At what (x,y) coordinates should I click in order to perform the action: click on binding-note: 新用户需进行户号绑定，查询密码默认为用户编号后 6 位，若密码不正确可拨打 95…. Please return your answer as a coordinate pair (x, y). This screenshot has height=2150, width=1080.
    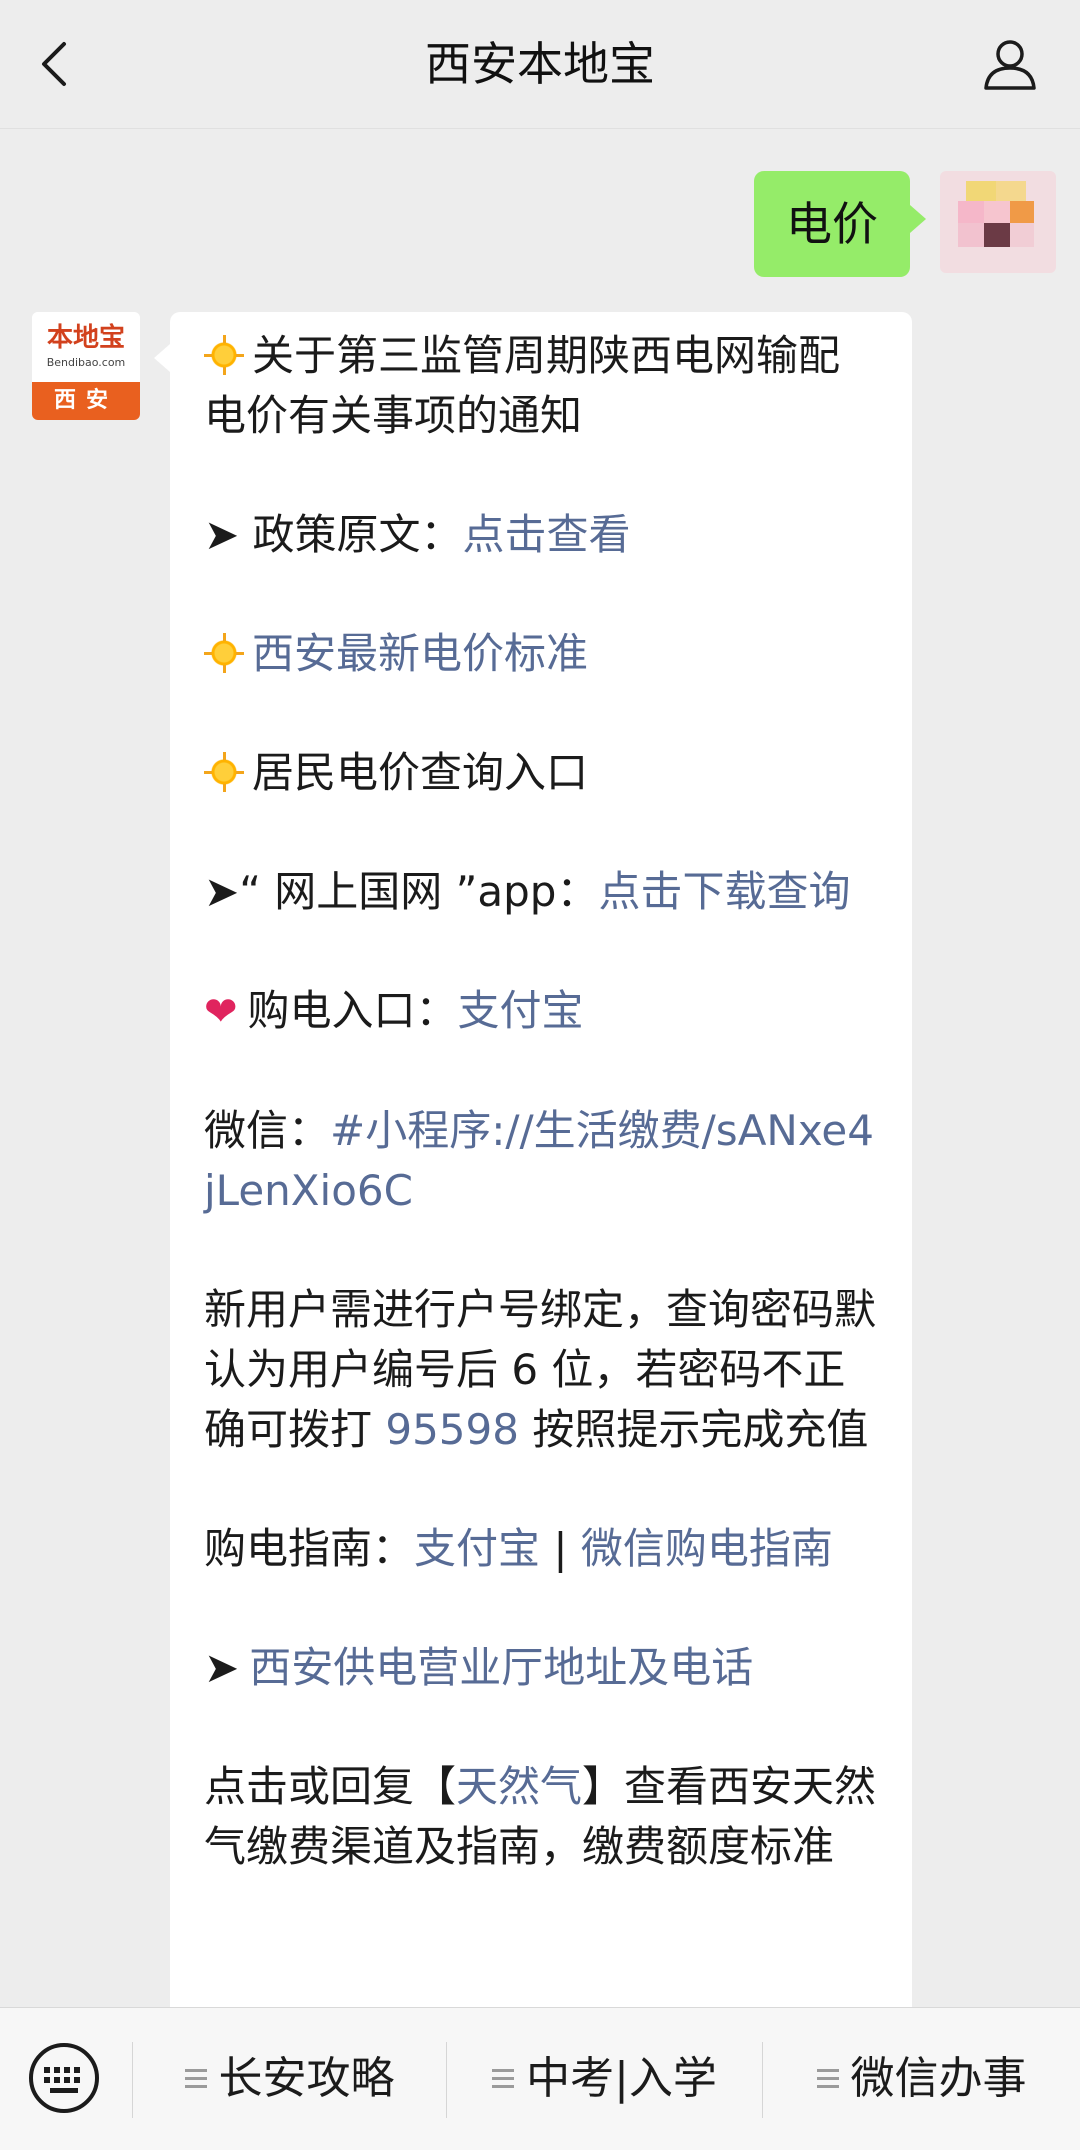
    Looking at the image, I should click on (542, 1370).